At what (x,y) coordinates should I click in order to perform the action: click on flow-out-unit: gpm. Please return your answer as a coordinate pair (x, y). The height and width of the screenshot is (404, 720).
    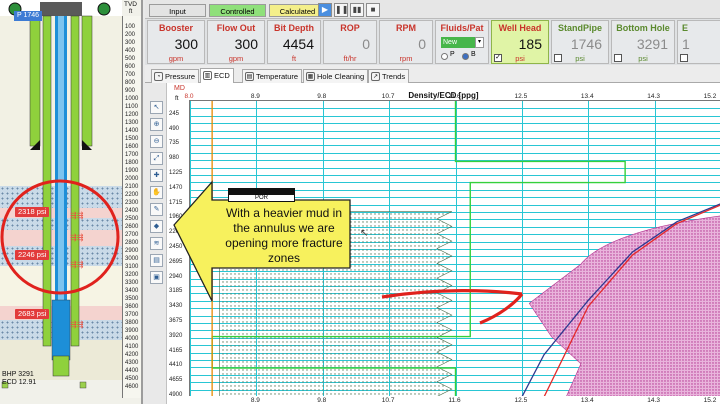
    Looking at the image, I should click on (236, 58).